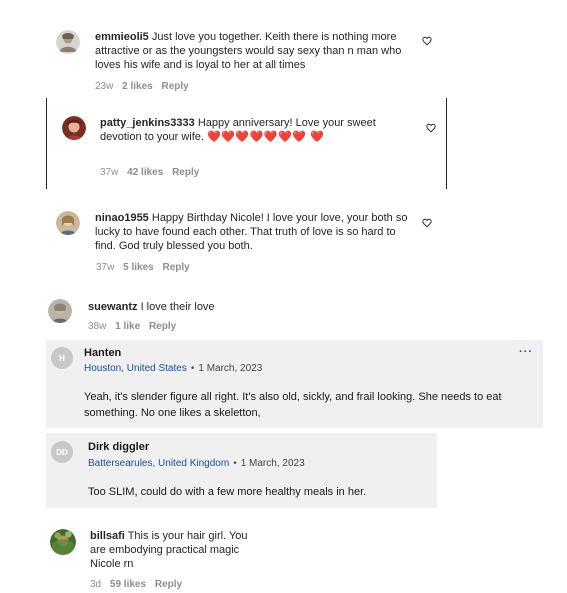 Image resolution: width=567 pixels, height=593 pixels. What do you see at coordinates (158, 463) in the screenshot?
I see `location-text: Battersearules, United Kingdom` at bounding box center [158, 463].